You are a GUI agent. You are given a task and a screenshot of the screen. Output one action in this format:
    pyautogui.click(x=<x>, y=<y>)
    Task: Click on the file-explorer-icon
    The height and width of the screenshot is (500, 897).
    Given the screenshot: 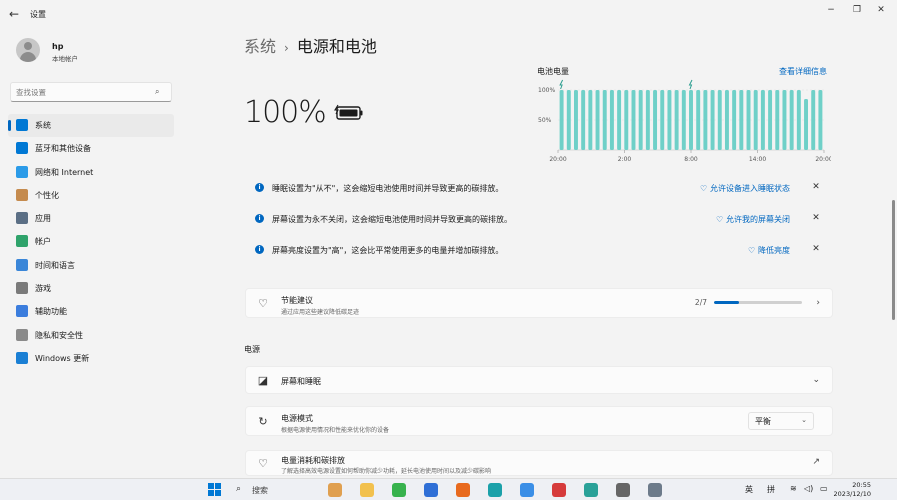 What is the action you would take?
    pyautogui.click(x=367, y=490)
    